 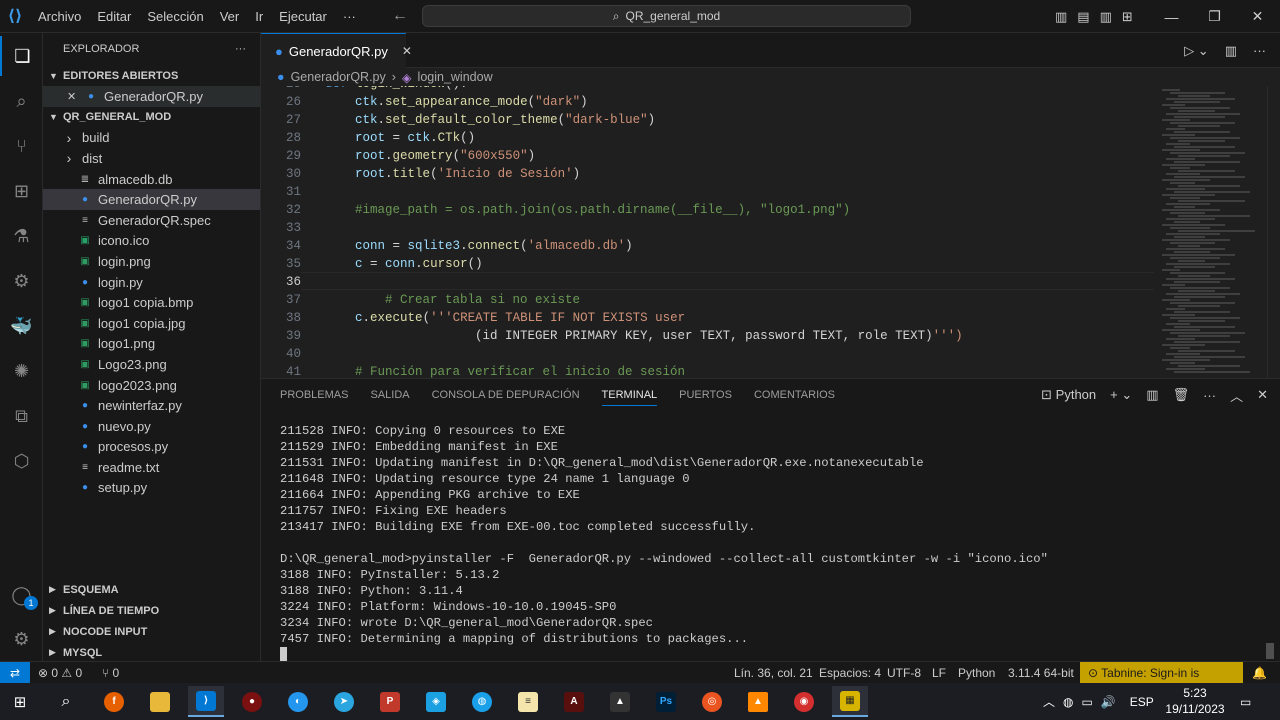 What do you see at coordinates (21, 639) in the screenshot?
I see `manage-gear-icon: ⚙` at bounding box center [21, 639].